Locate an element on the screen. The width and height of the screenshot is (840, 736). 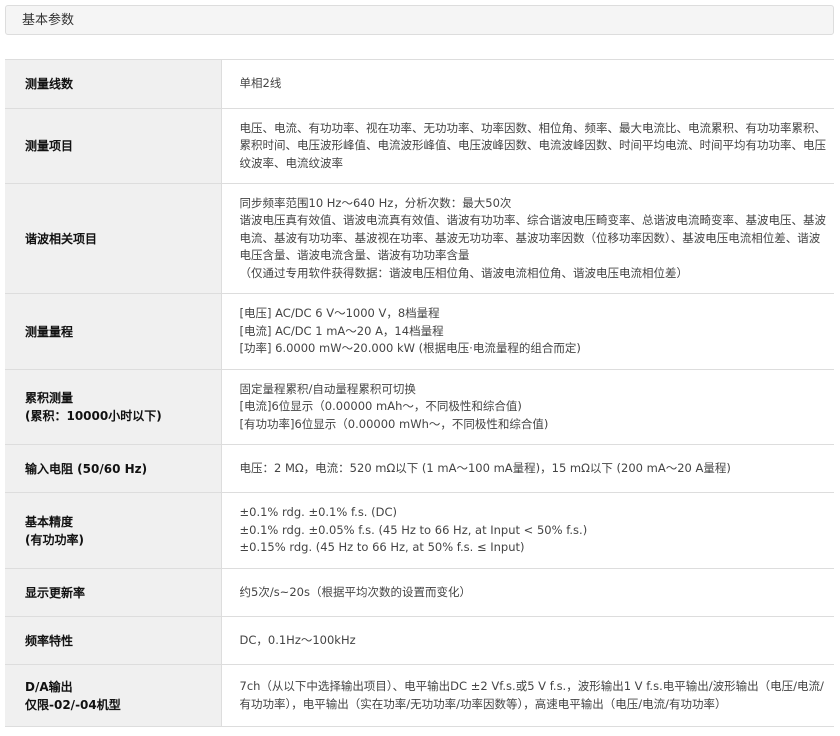
row-label-line: 显示更新率 is located at coordinates (55, 592).